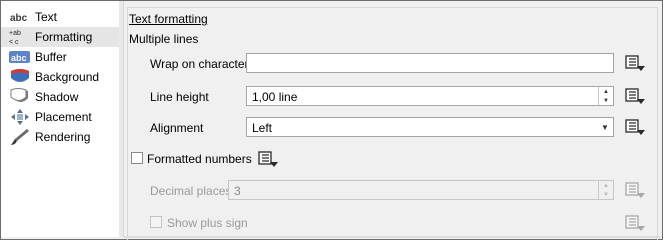 The image size is (663, 240). What do you see at coordinates (199, 159) in the screenshot?
I see `formatted-numbers-label: Formatted numbers` at bounding box center [199, 159].